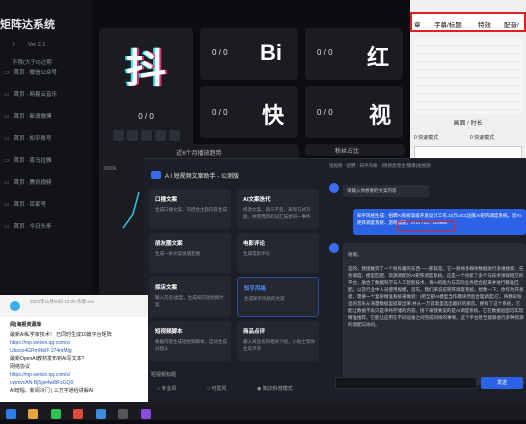  What do you see at coordinates (220, 52) in the screenshot?
I see `bilibili-ratio: 0 / 0` at bounding box center [220, 52].